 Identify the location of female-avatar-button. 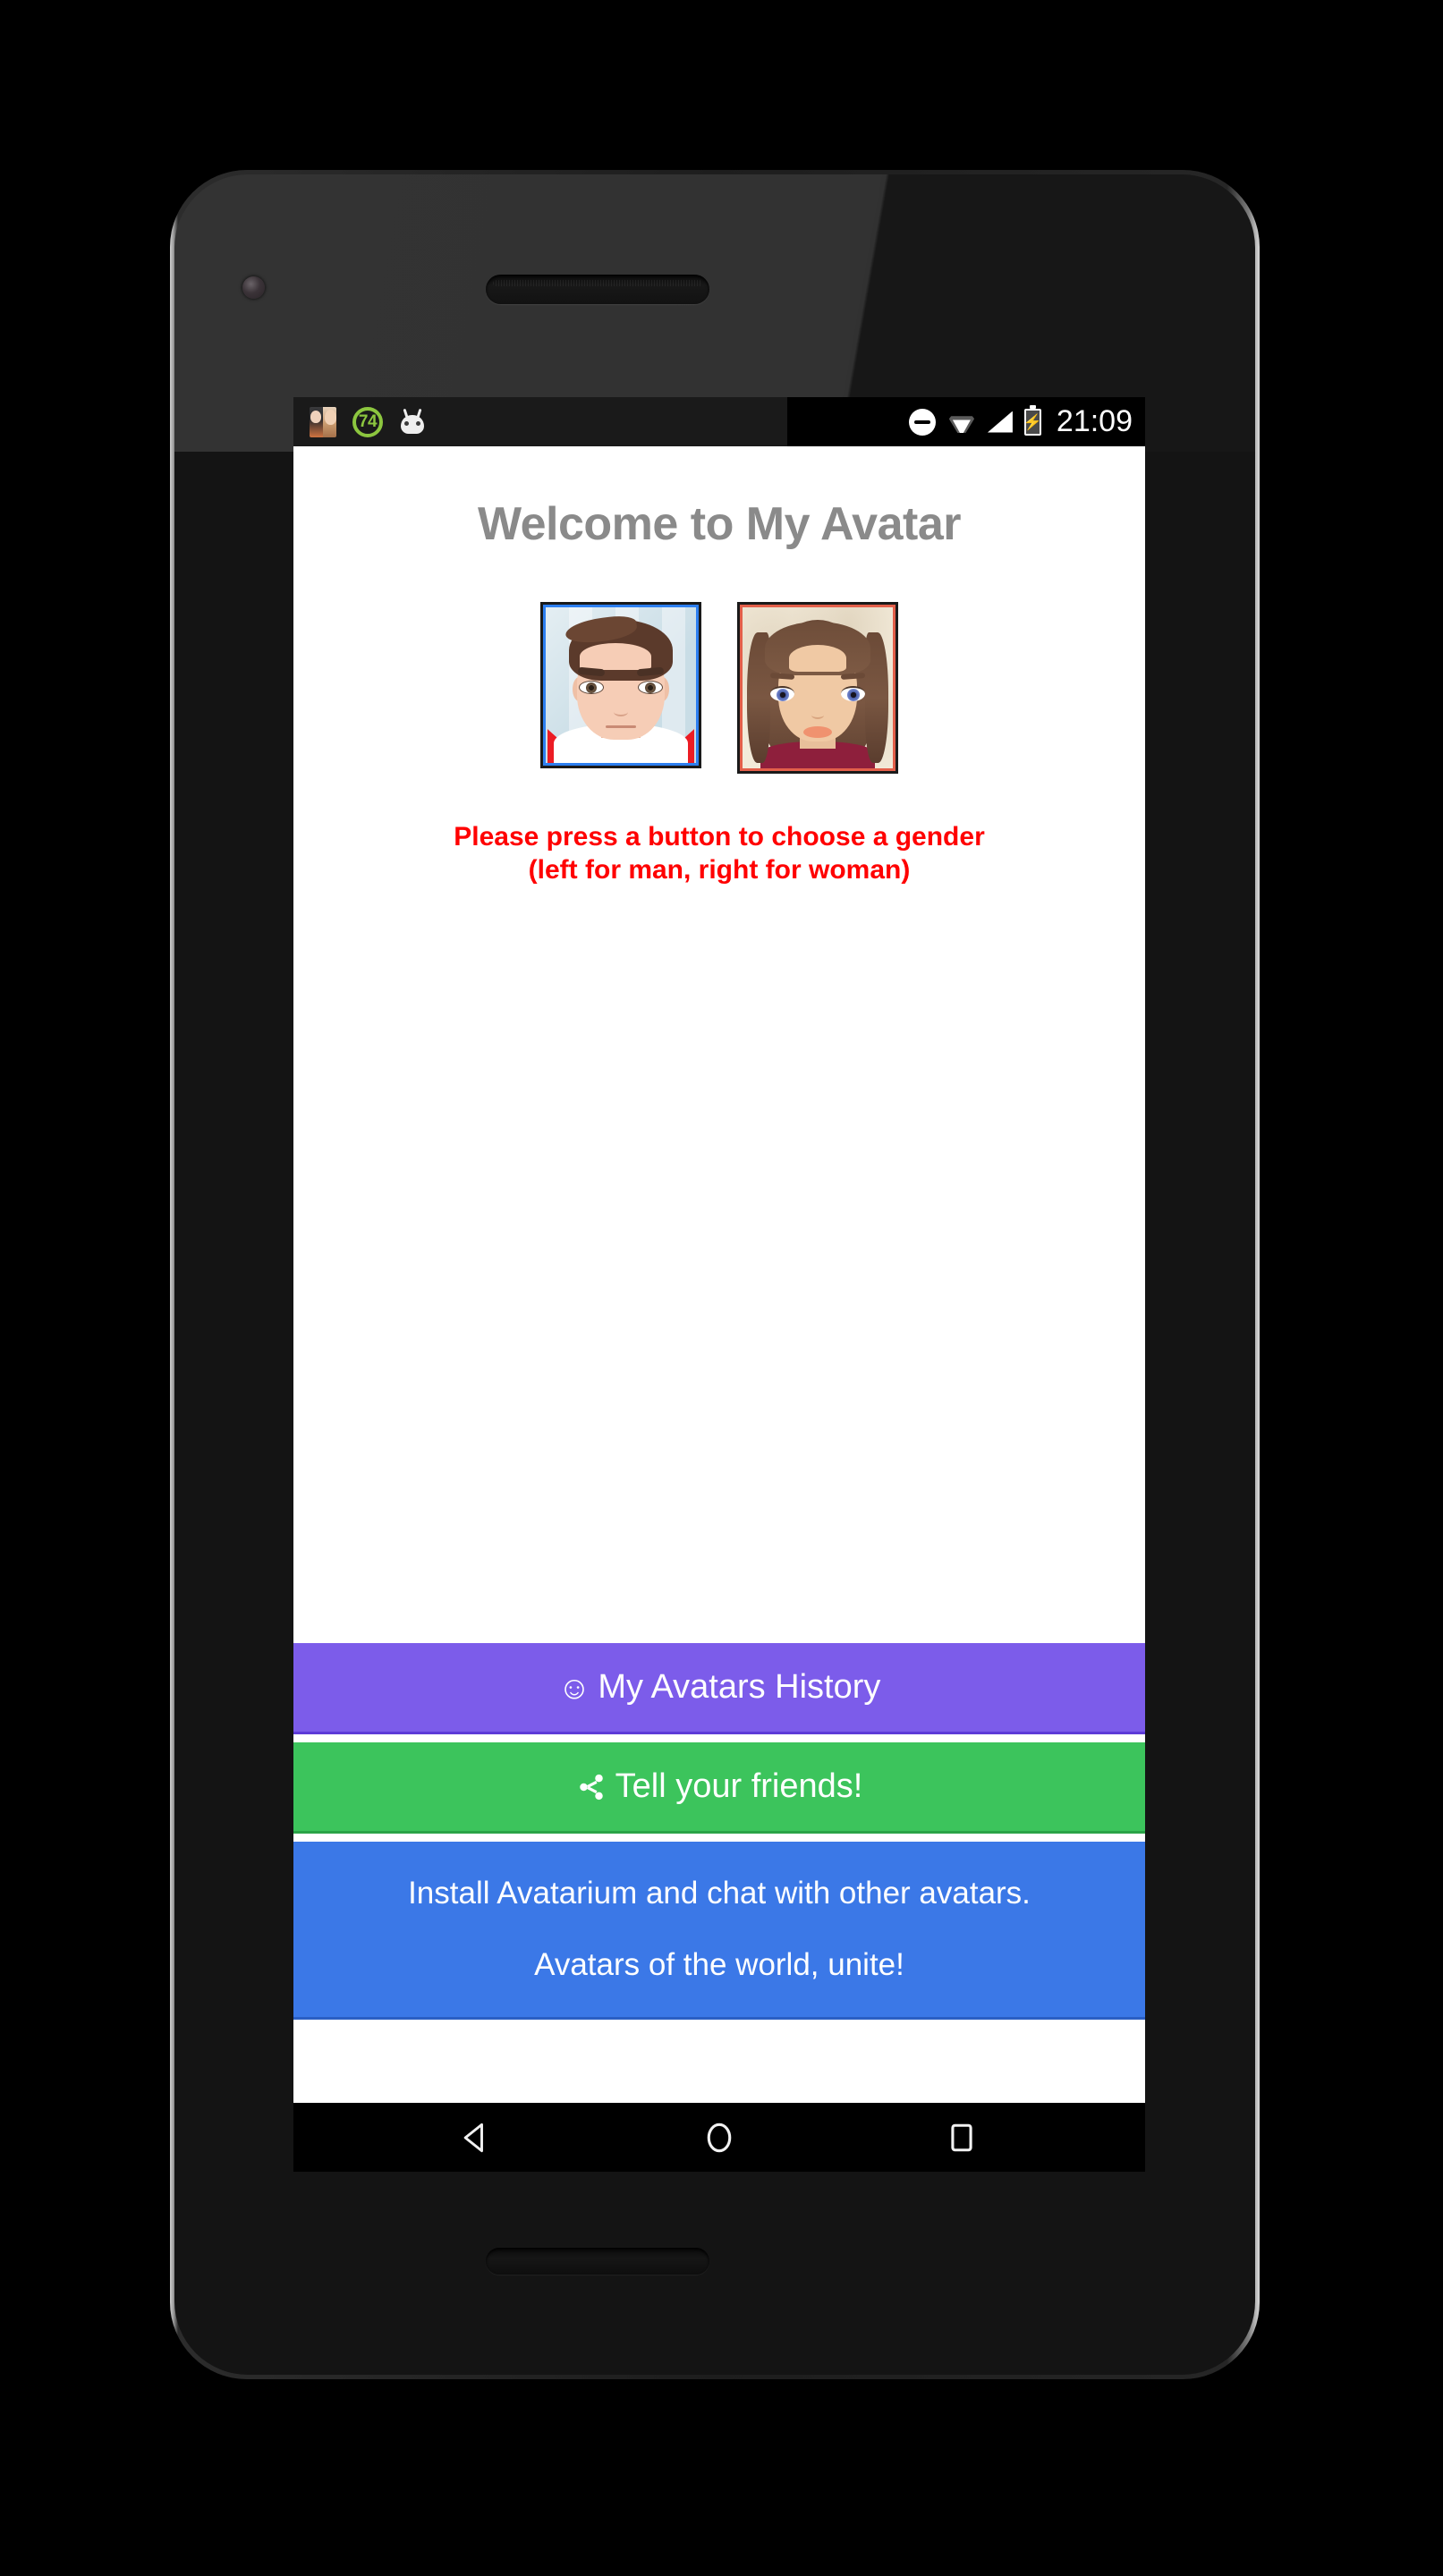
(818, 688).